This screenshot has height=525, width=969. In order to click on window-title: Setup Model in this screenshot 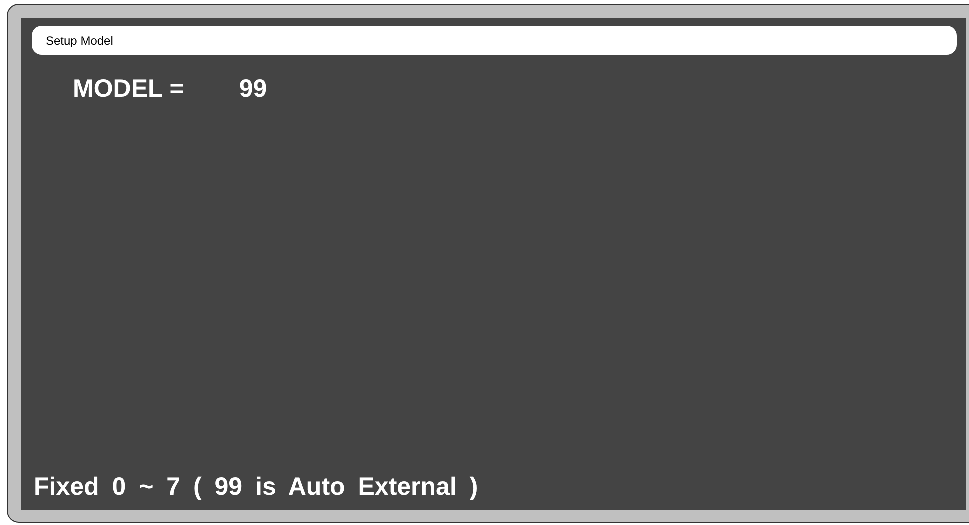, I will do `click(80, 41)`.